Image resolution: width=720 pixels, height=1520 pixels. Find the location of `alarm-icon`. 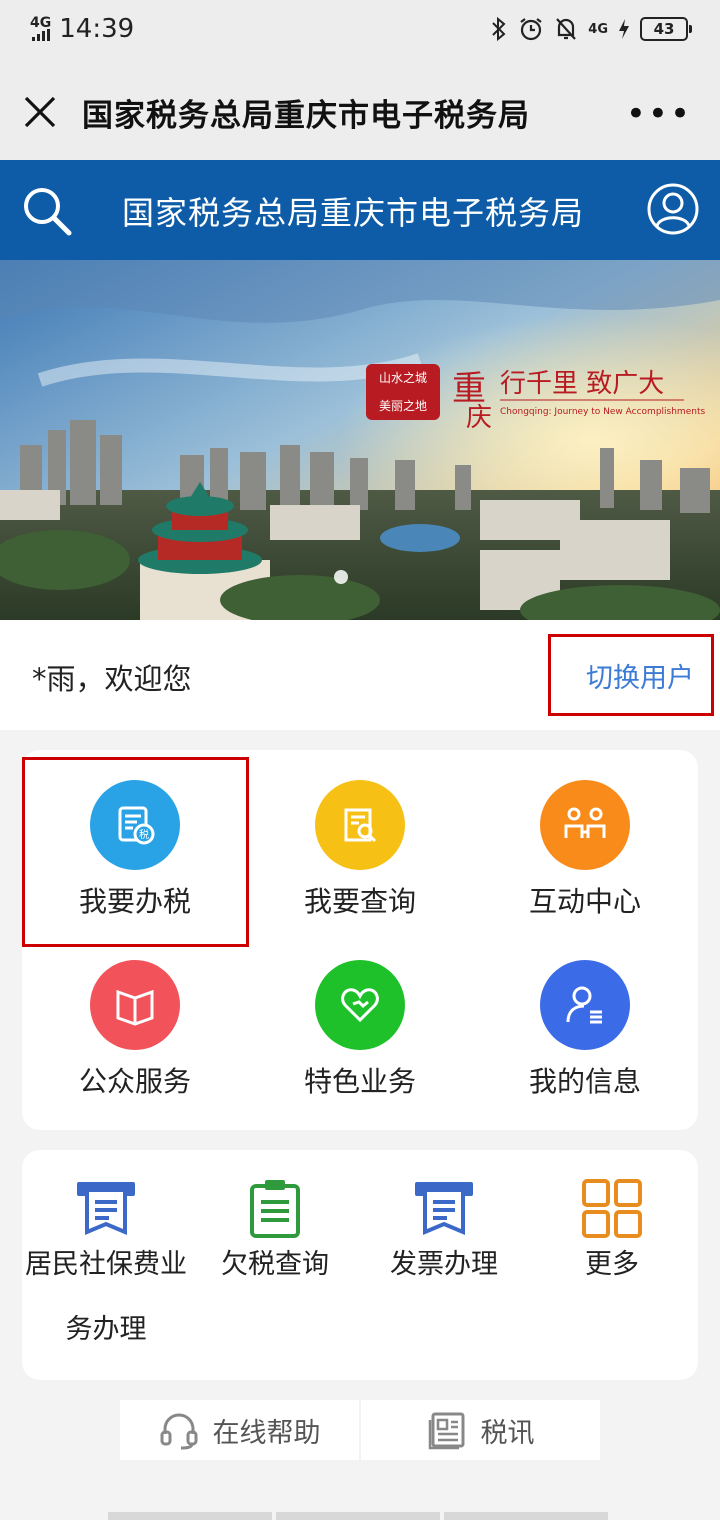

alarm-icon is located at coordinates (531, 29).